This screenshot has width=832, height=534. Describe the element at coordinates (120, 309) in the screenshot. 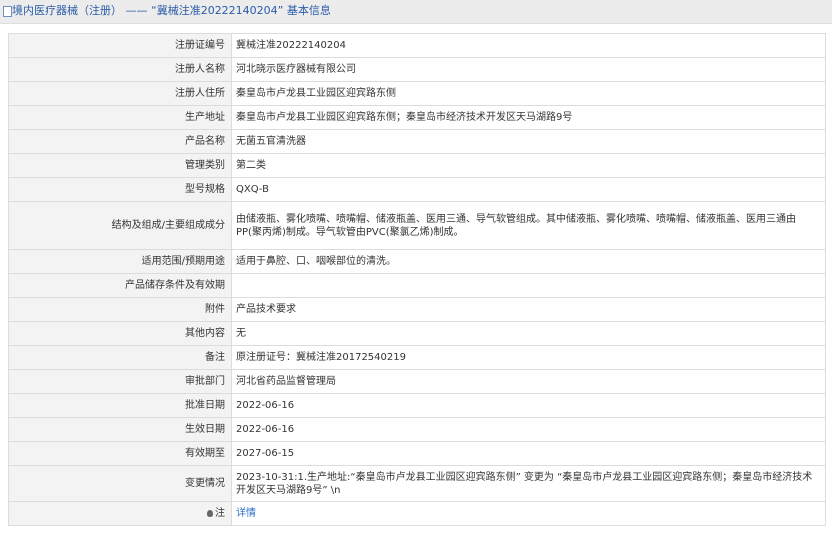

I see `row-label: 附件` at that location.